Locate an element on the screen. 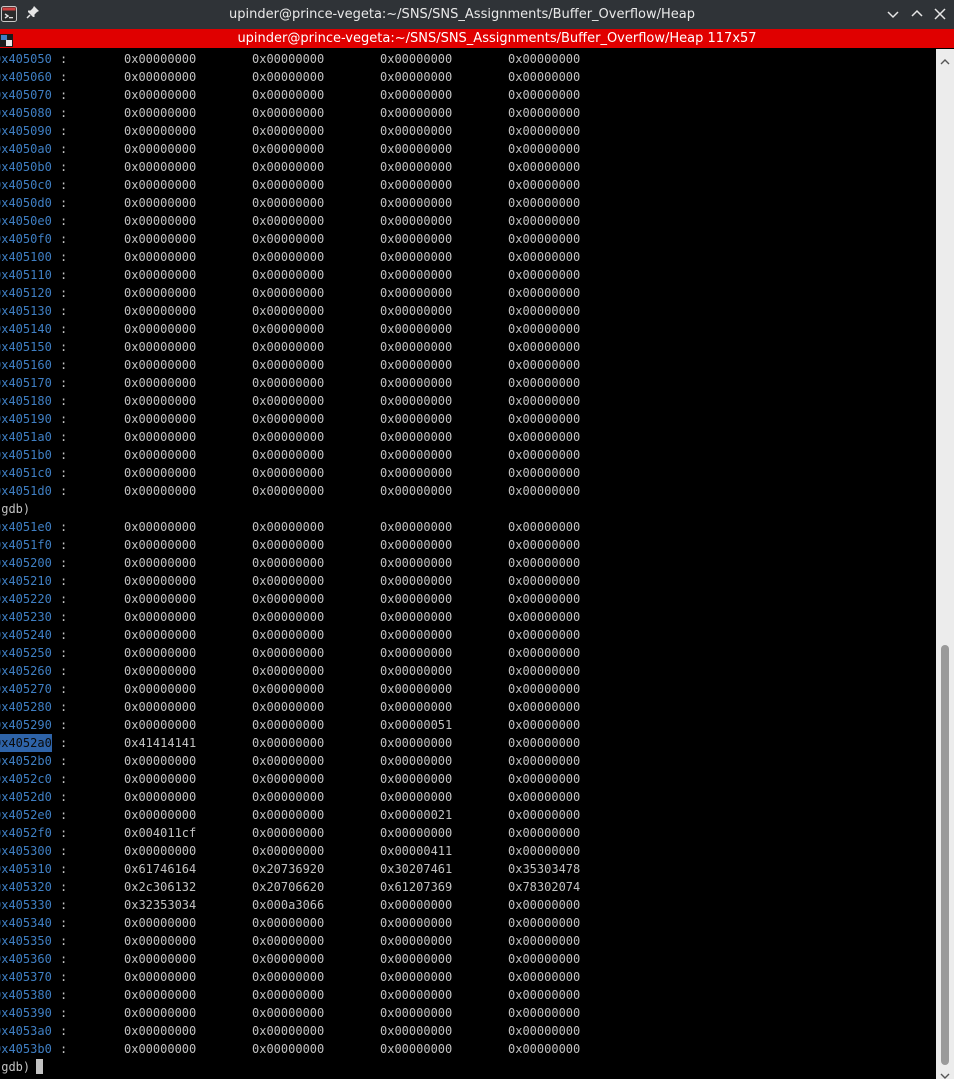 The height and width of the screenshot is (1079, 954). gdb-prompt: (gdb) is located at coordinates (15, 509).